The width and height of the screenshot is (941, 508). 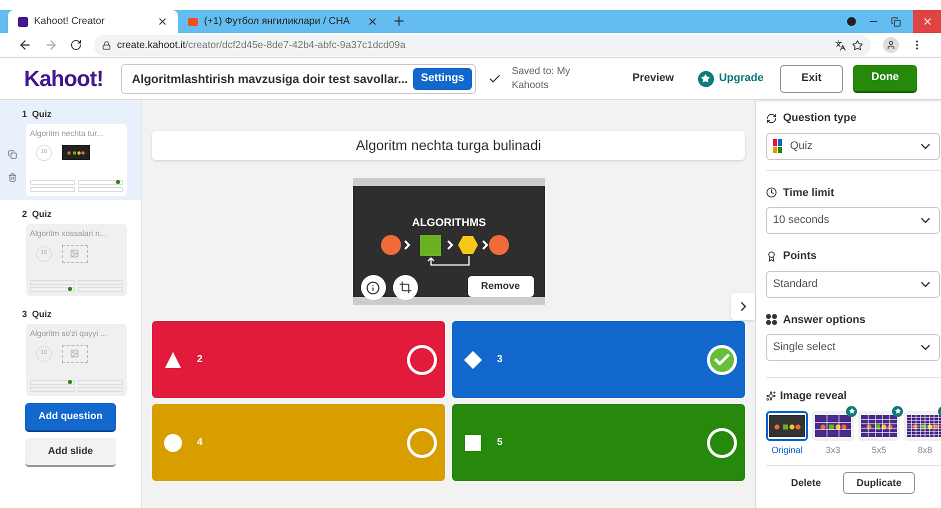 What do you see at coordinates (12, 154) in the screenshot?
I see `duplicate-icon` at bounding box center [12, 154].